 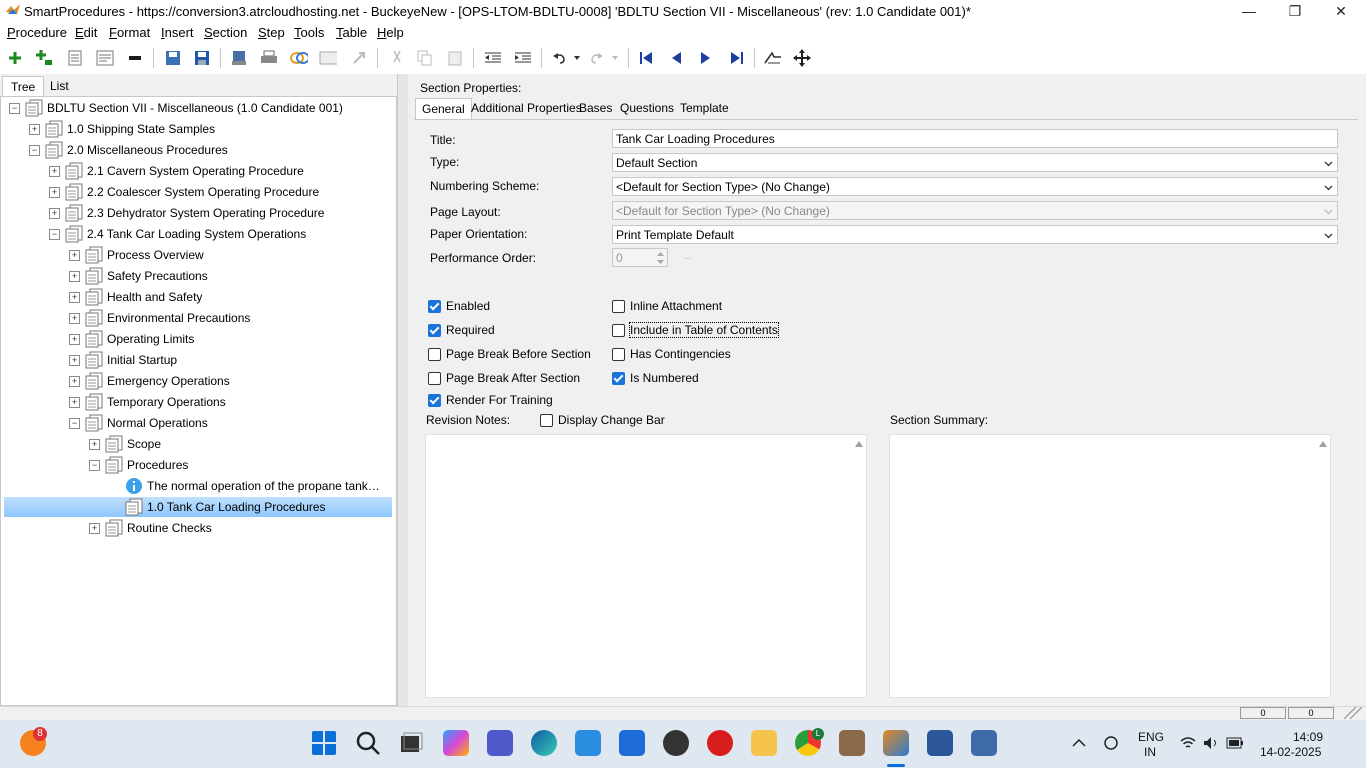 What do you see at coordinates (271, 32) in the screenshot?
I see `menu-step: Step` at bounding box center [271, 32].